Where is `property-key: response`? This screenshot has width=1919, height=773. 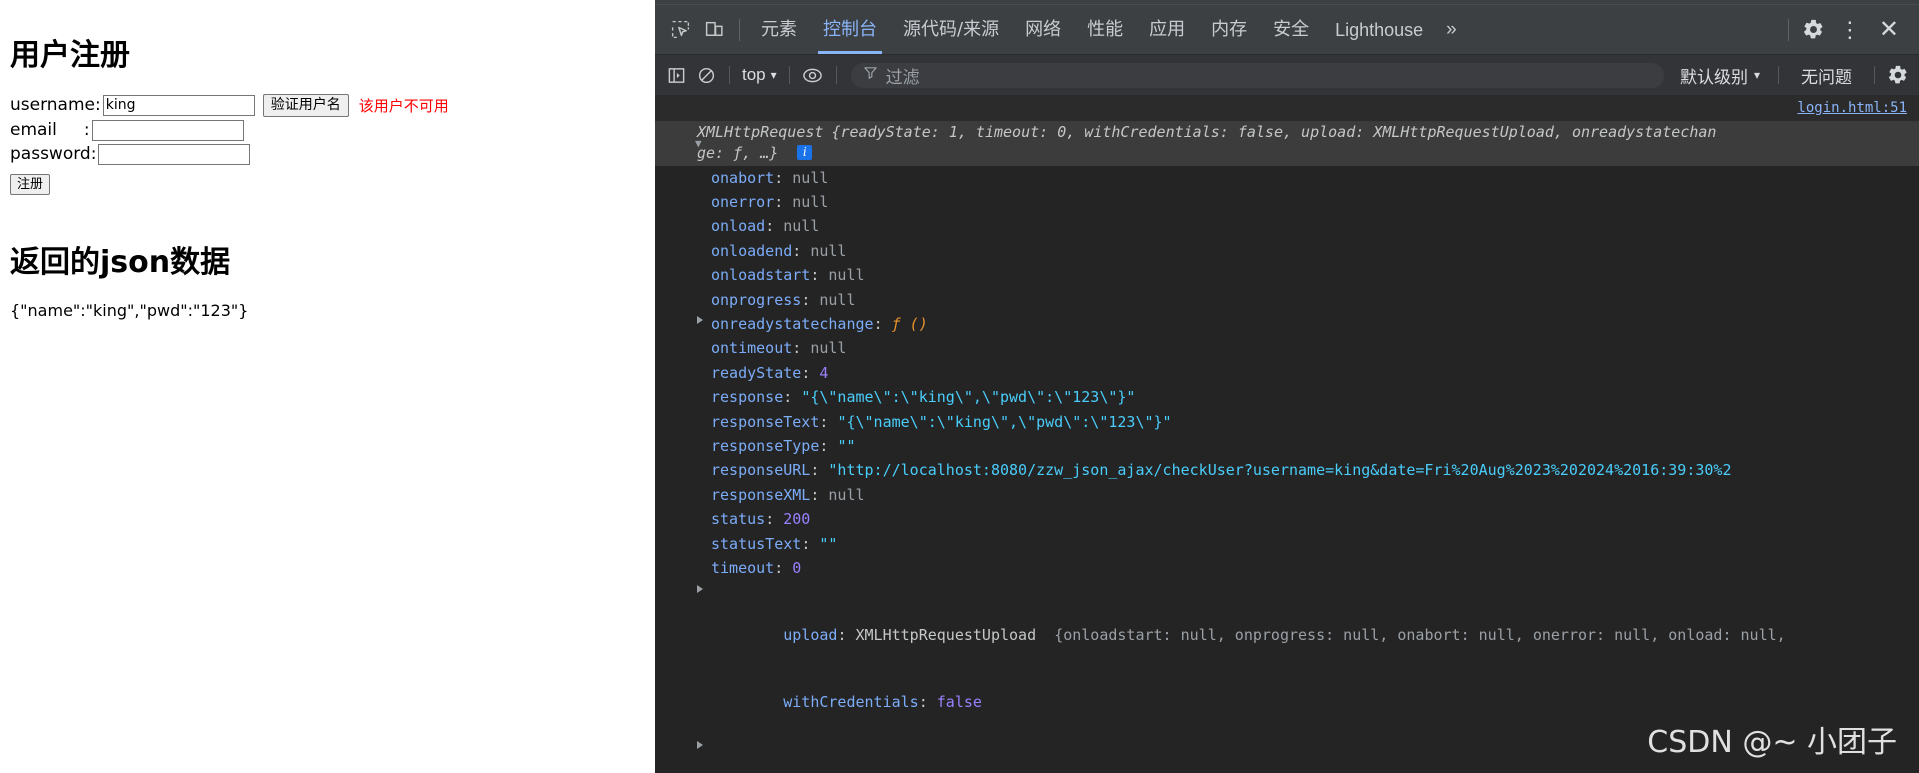
property-key: response is located at coordinates (747, 397).